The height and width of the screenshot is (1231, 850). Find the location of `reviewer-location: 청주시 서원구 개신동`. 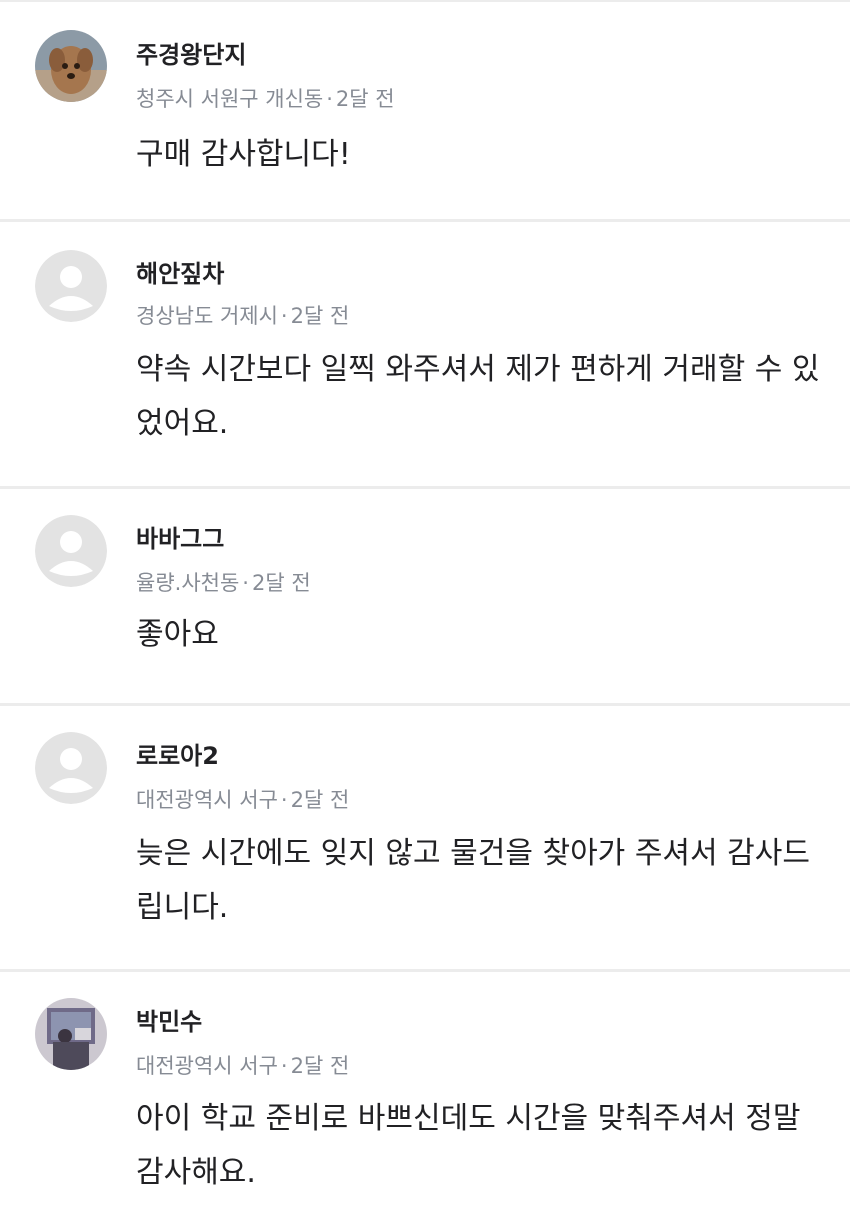

reviewer-location: 청주시 서원구 개신동 is located at coordinates (230, 99).